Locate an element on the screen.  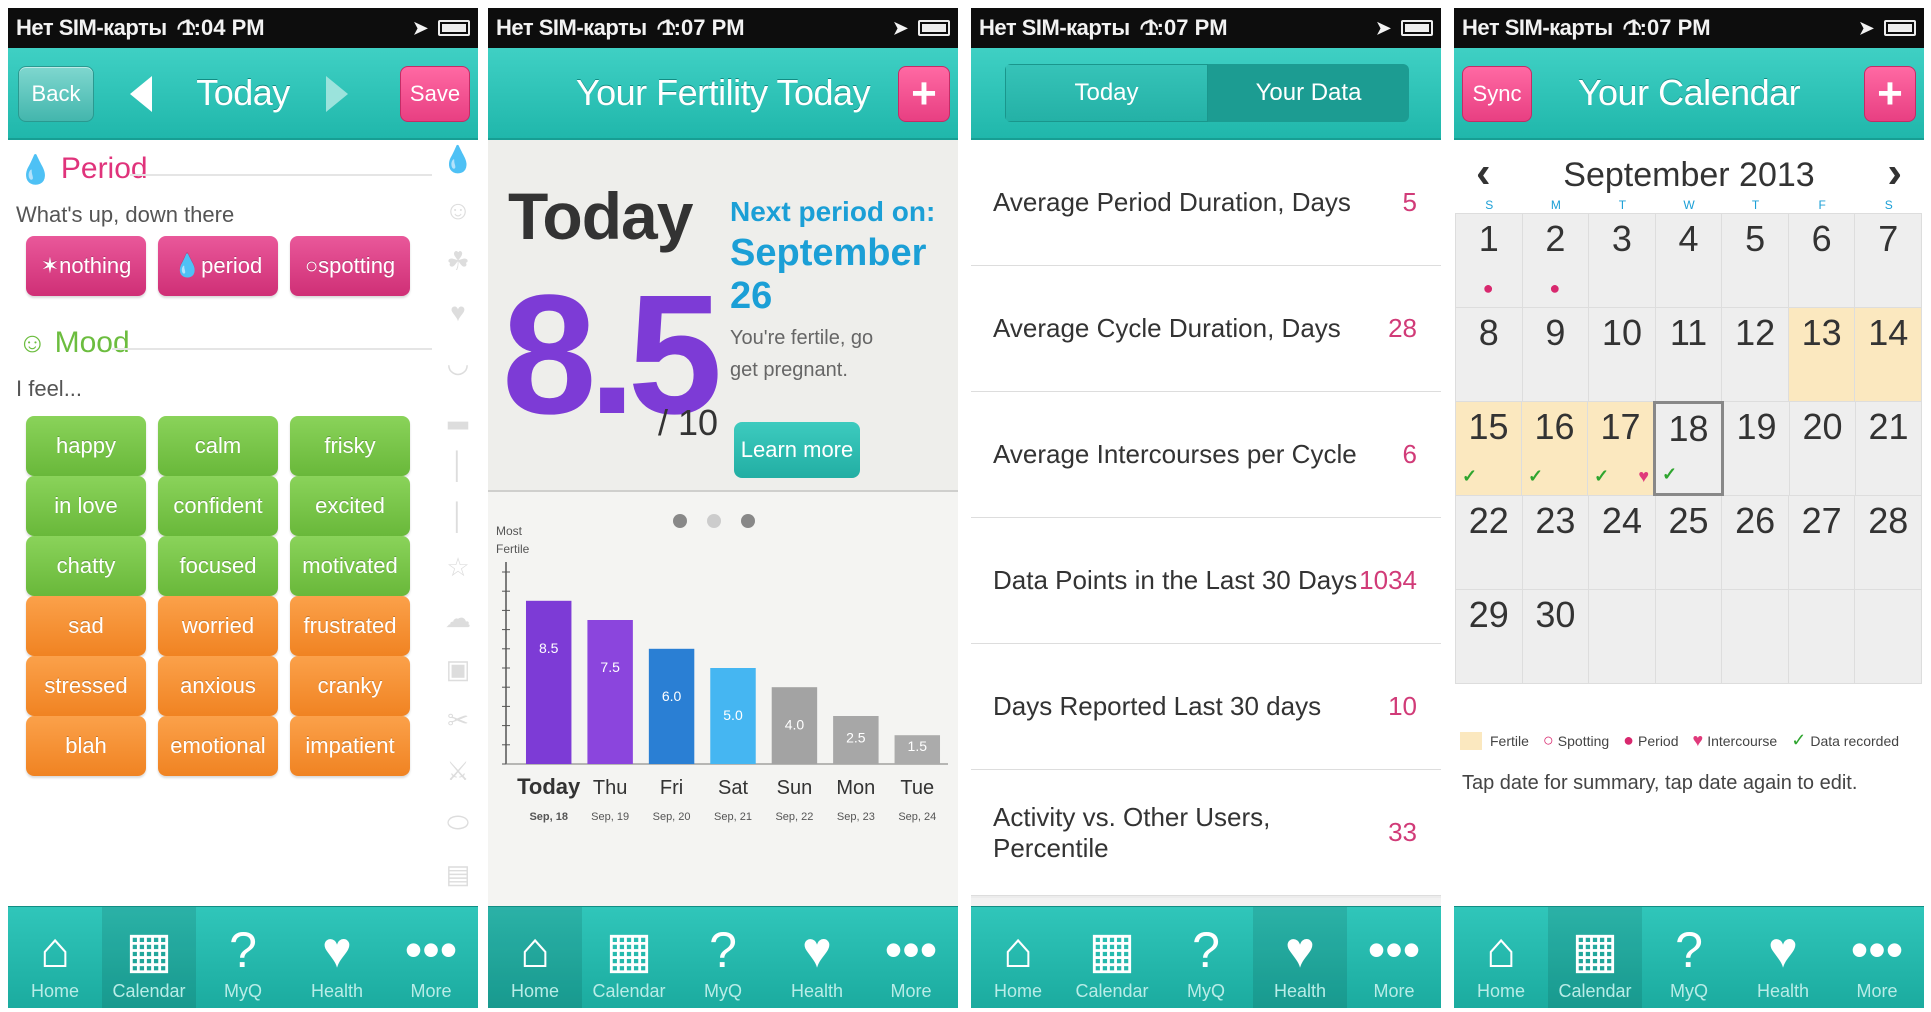
calendar-day-20: 20 is located at coordinates (1822, 448).